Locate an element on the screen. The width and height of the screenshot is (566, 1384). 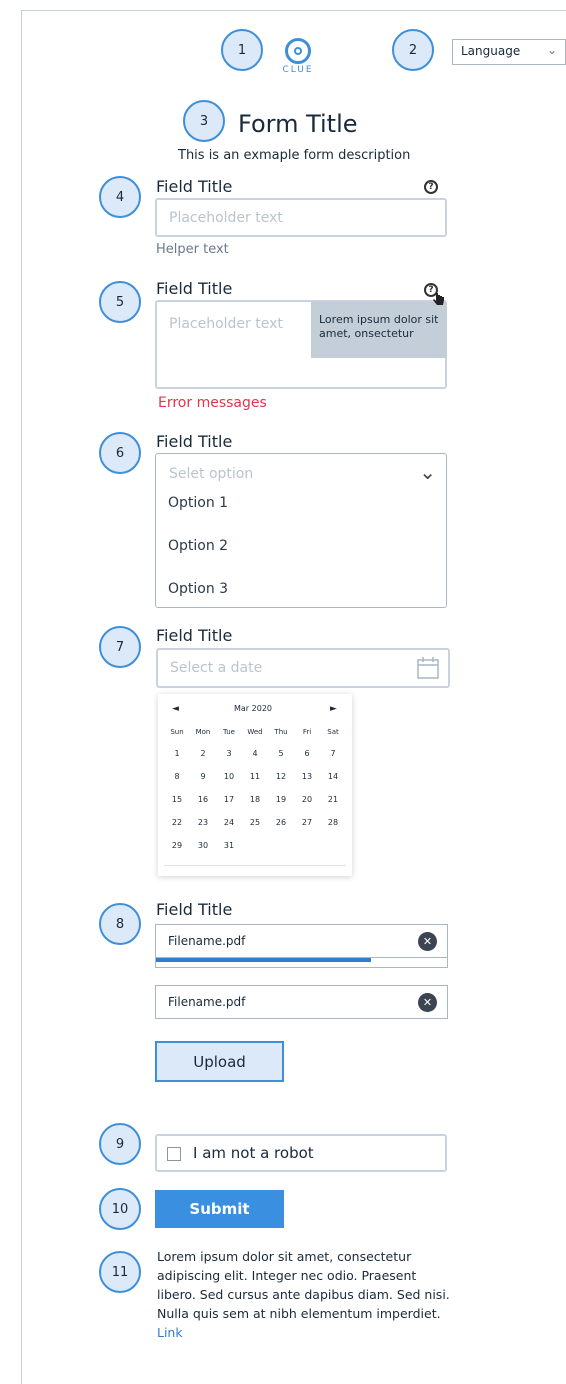
calendar-day: 19 is located at coordinates (281, 799).